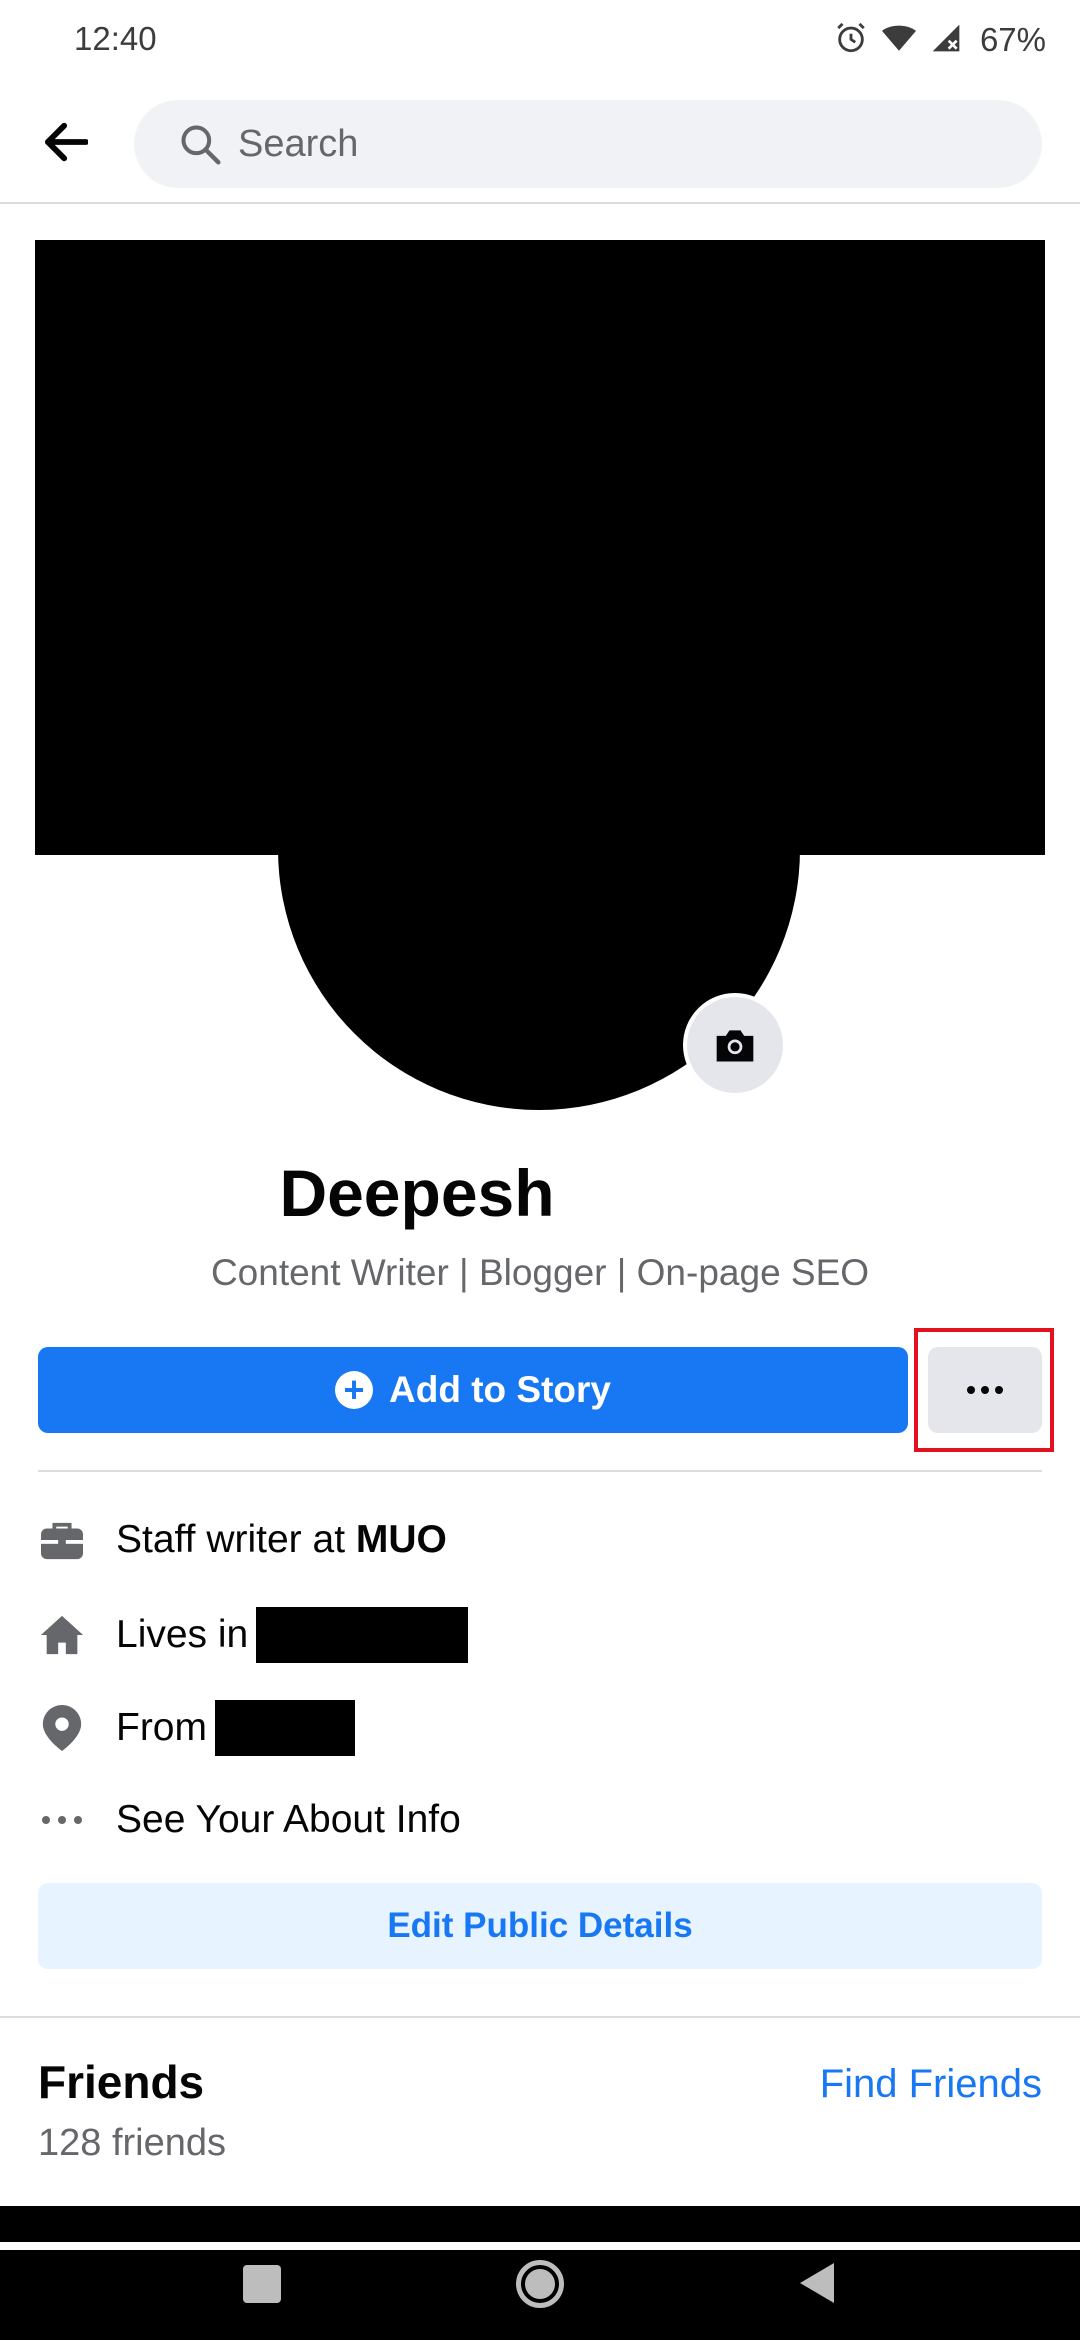  Describe the element at coordinates (1012, 39) in the screenshot. I see `battery-percentage: 67%` at that location.